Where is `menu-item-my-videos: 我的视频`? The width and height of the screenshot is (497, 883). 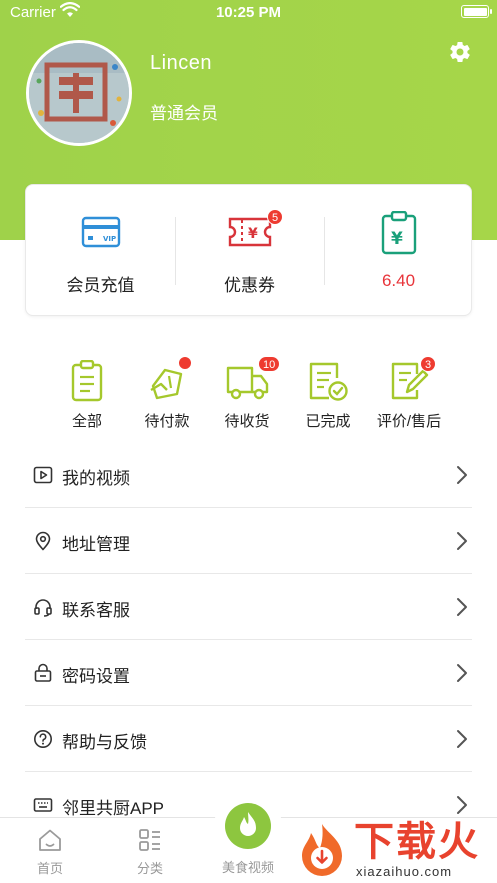
menu-item-my-videos: 我的视频 is located at coordinates (248, 475).